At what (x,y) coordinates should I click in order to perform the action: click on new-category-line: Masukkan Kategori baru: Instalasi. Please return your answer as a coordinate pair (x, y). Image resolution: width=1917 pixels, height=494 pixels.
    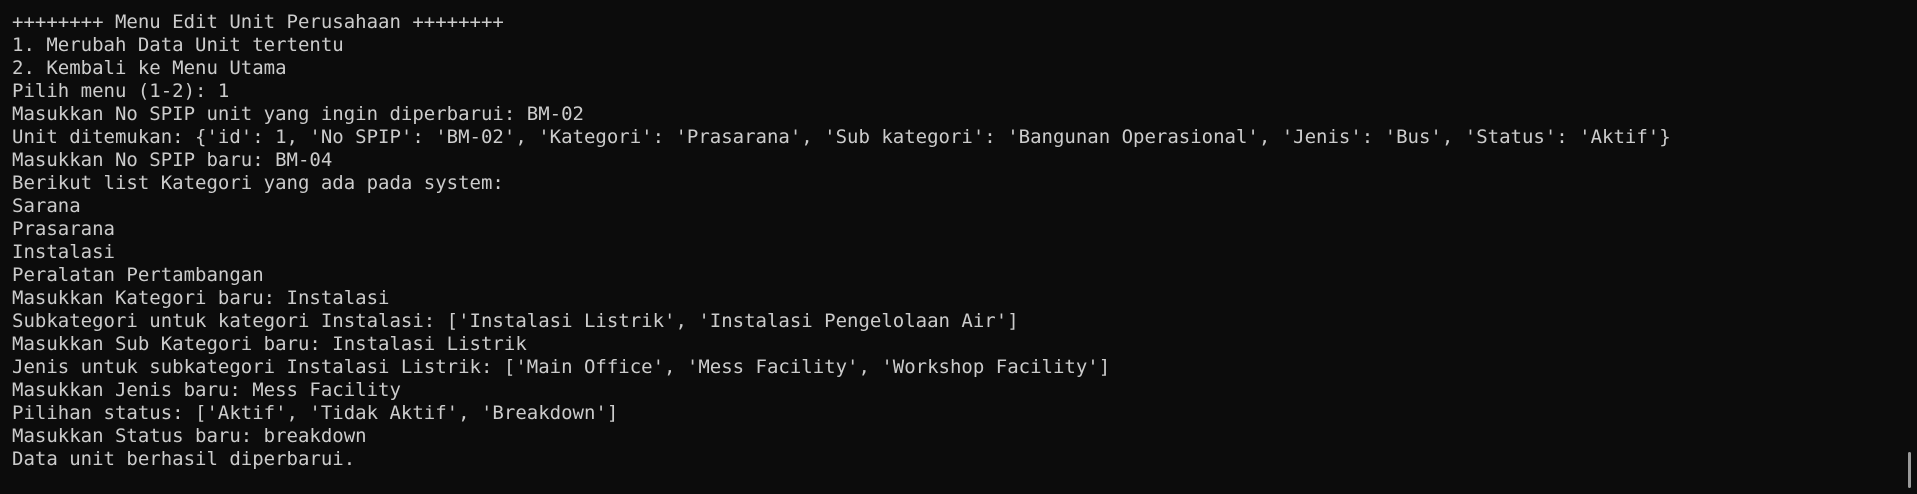
    Looking at the image, I should click on (201, 298).